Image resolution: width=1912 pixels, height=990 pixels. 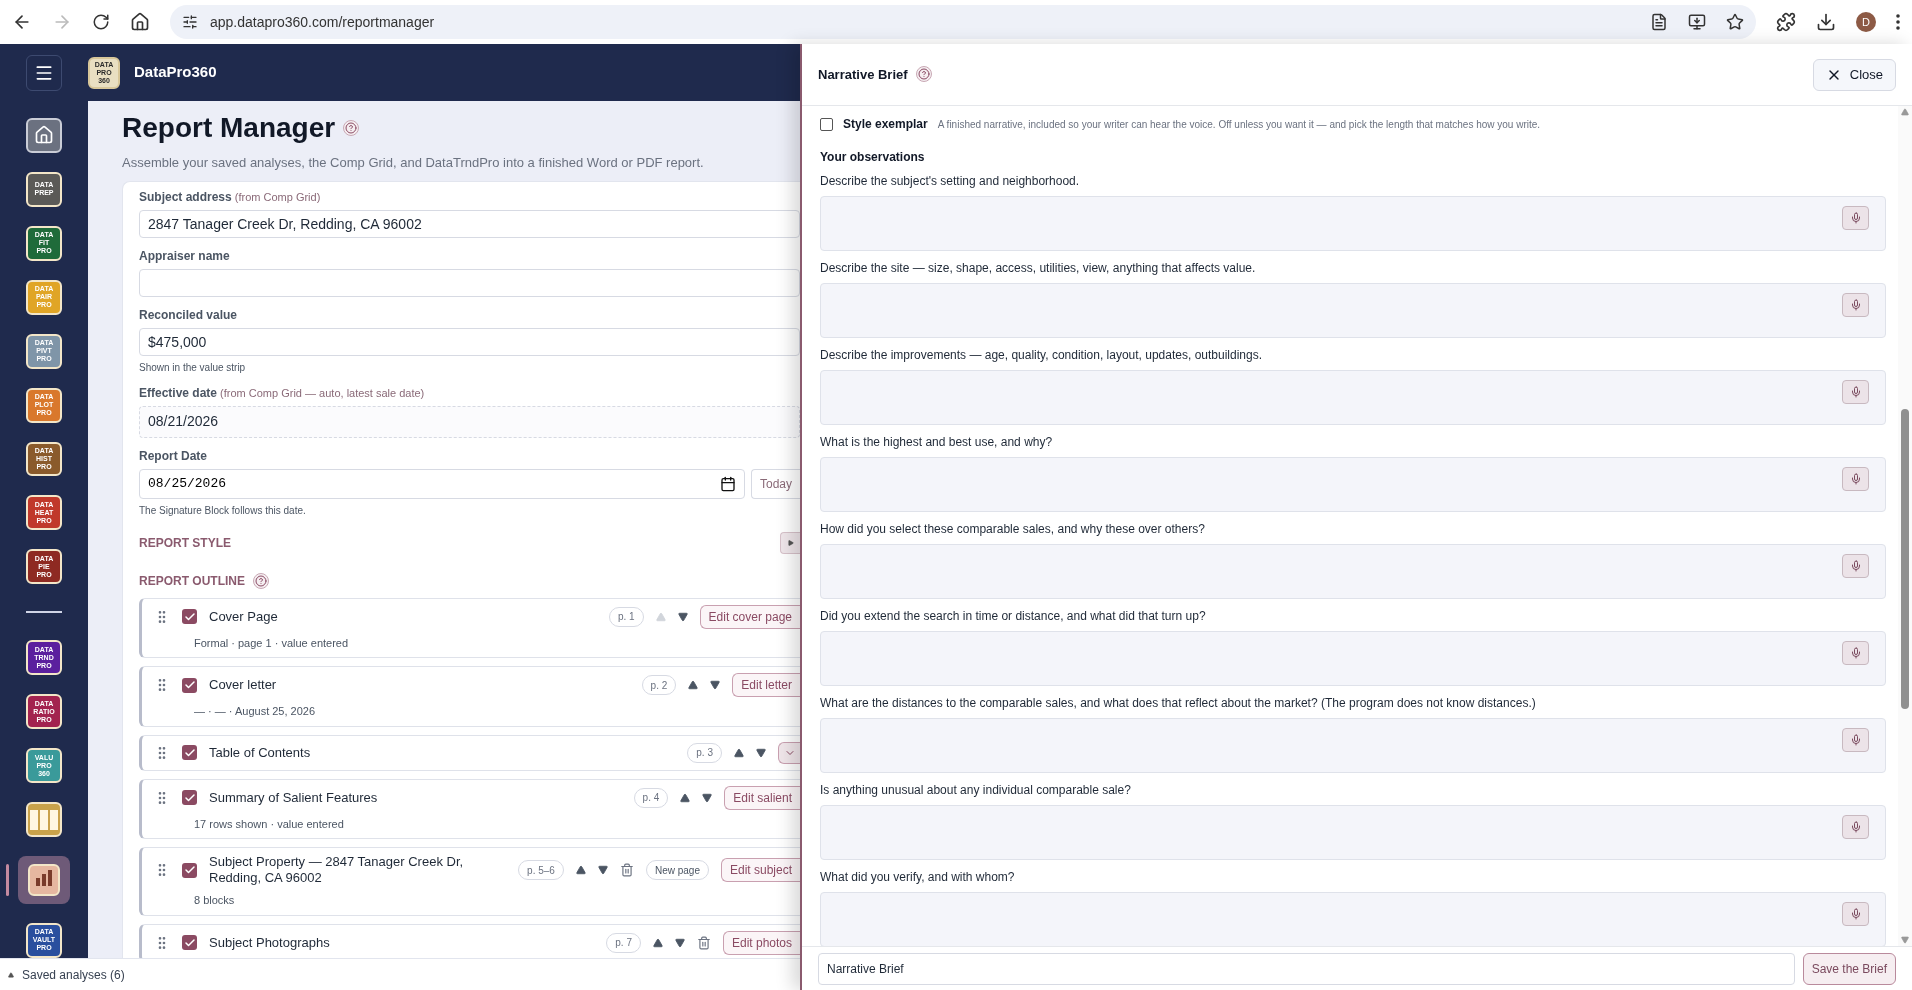 I want to click on page-title: Report Manager, so click(x=229, y=128).